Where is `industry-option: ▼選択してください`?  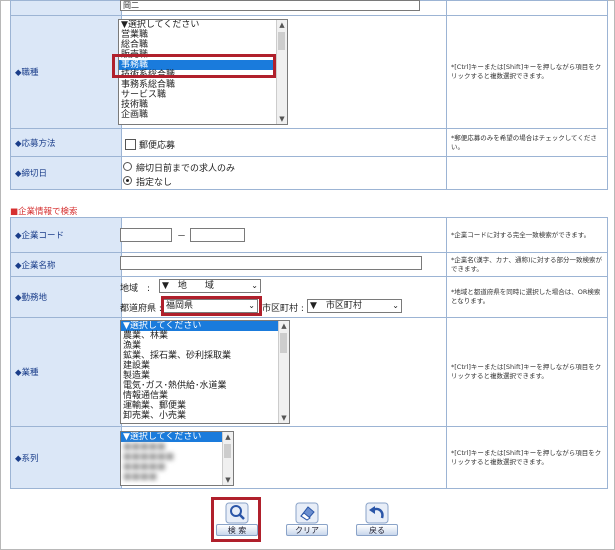
industry-option: ▼選択してください is located at coordinates (205, 326).